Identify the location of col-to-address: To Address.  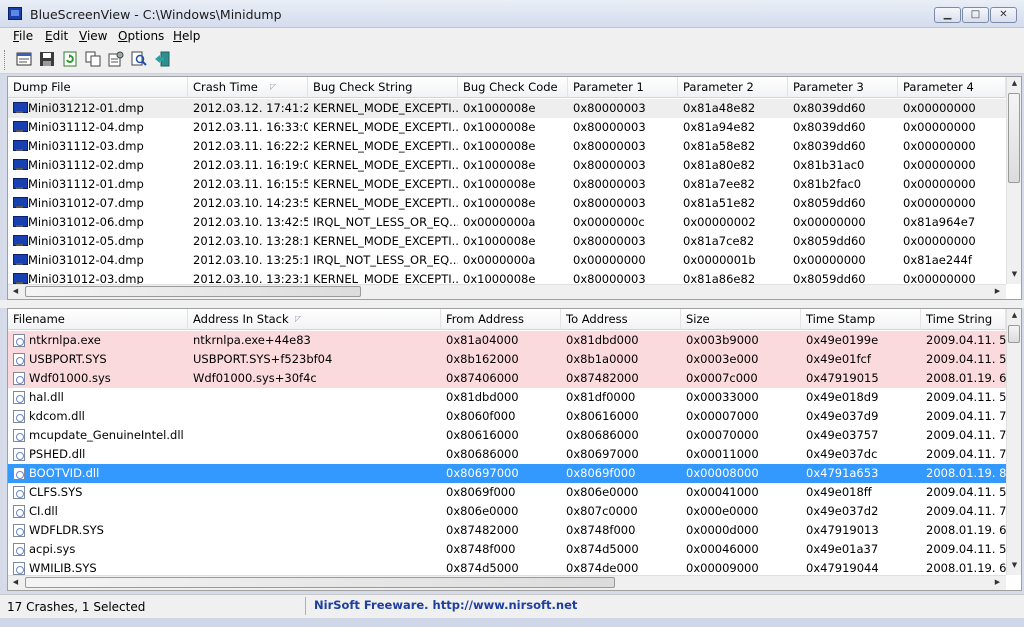
(621, 319).